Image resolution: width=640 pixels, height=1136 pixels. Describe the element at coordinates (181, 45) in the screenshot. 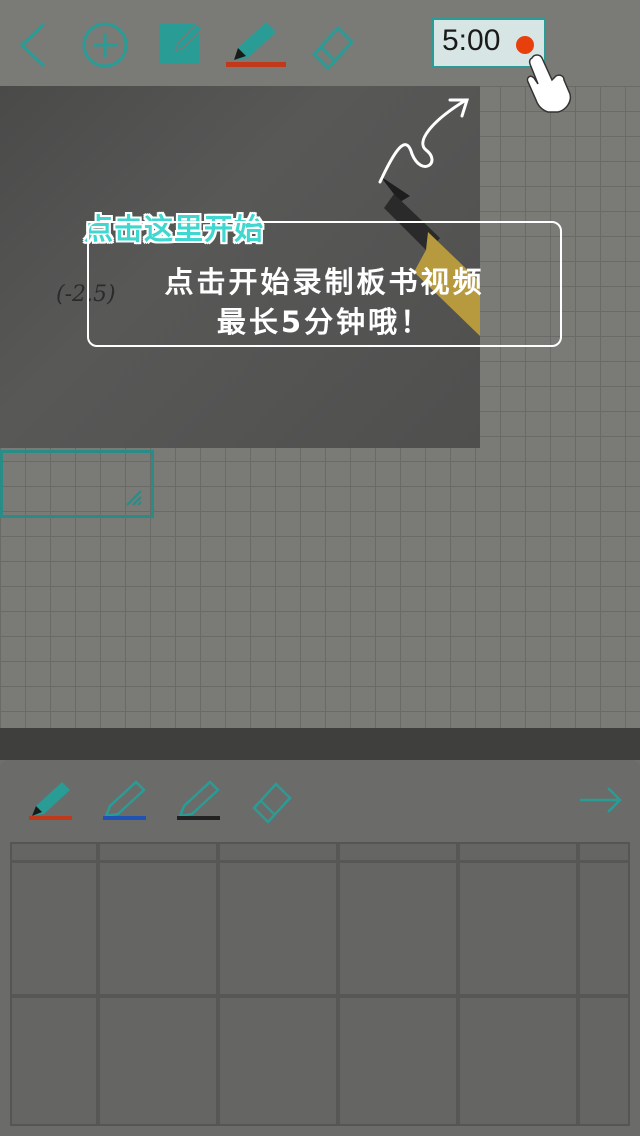

I see `edit-icon` at that location.